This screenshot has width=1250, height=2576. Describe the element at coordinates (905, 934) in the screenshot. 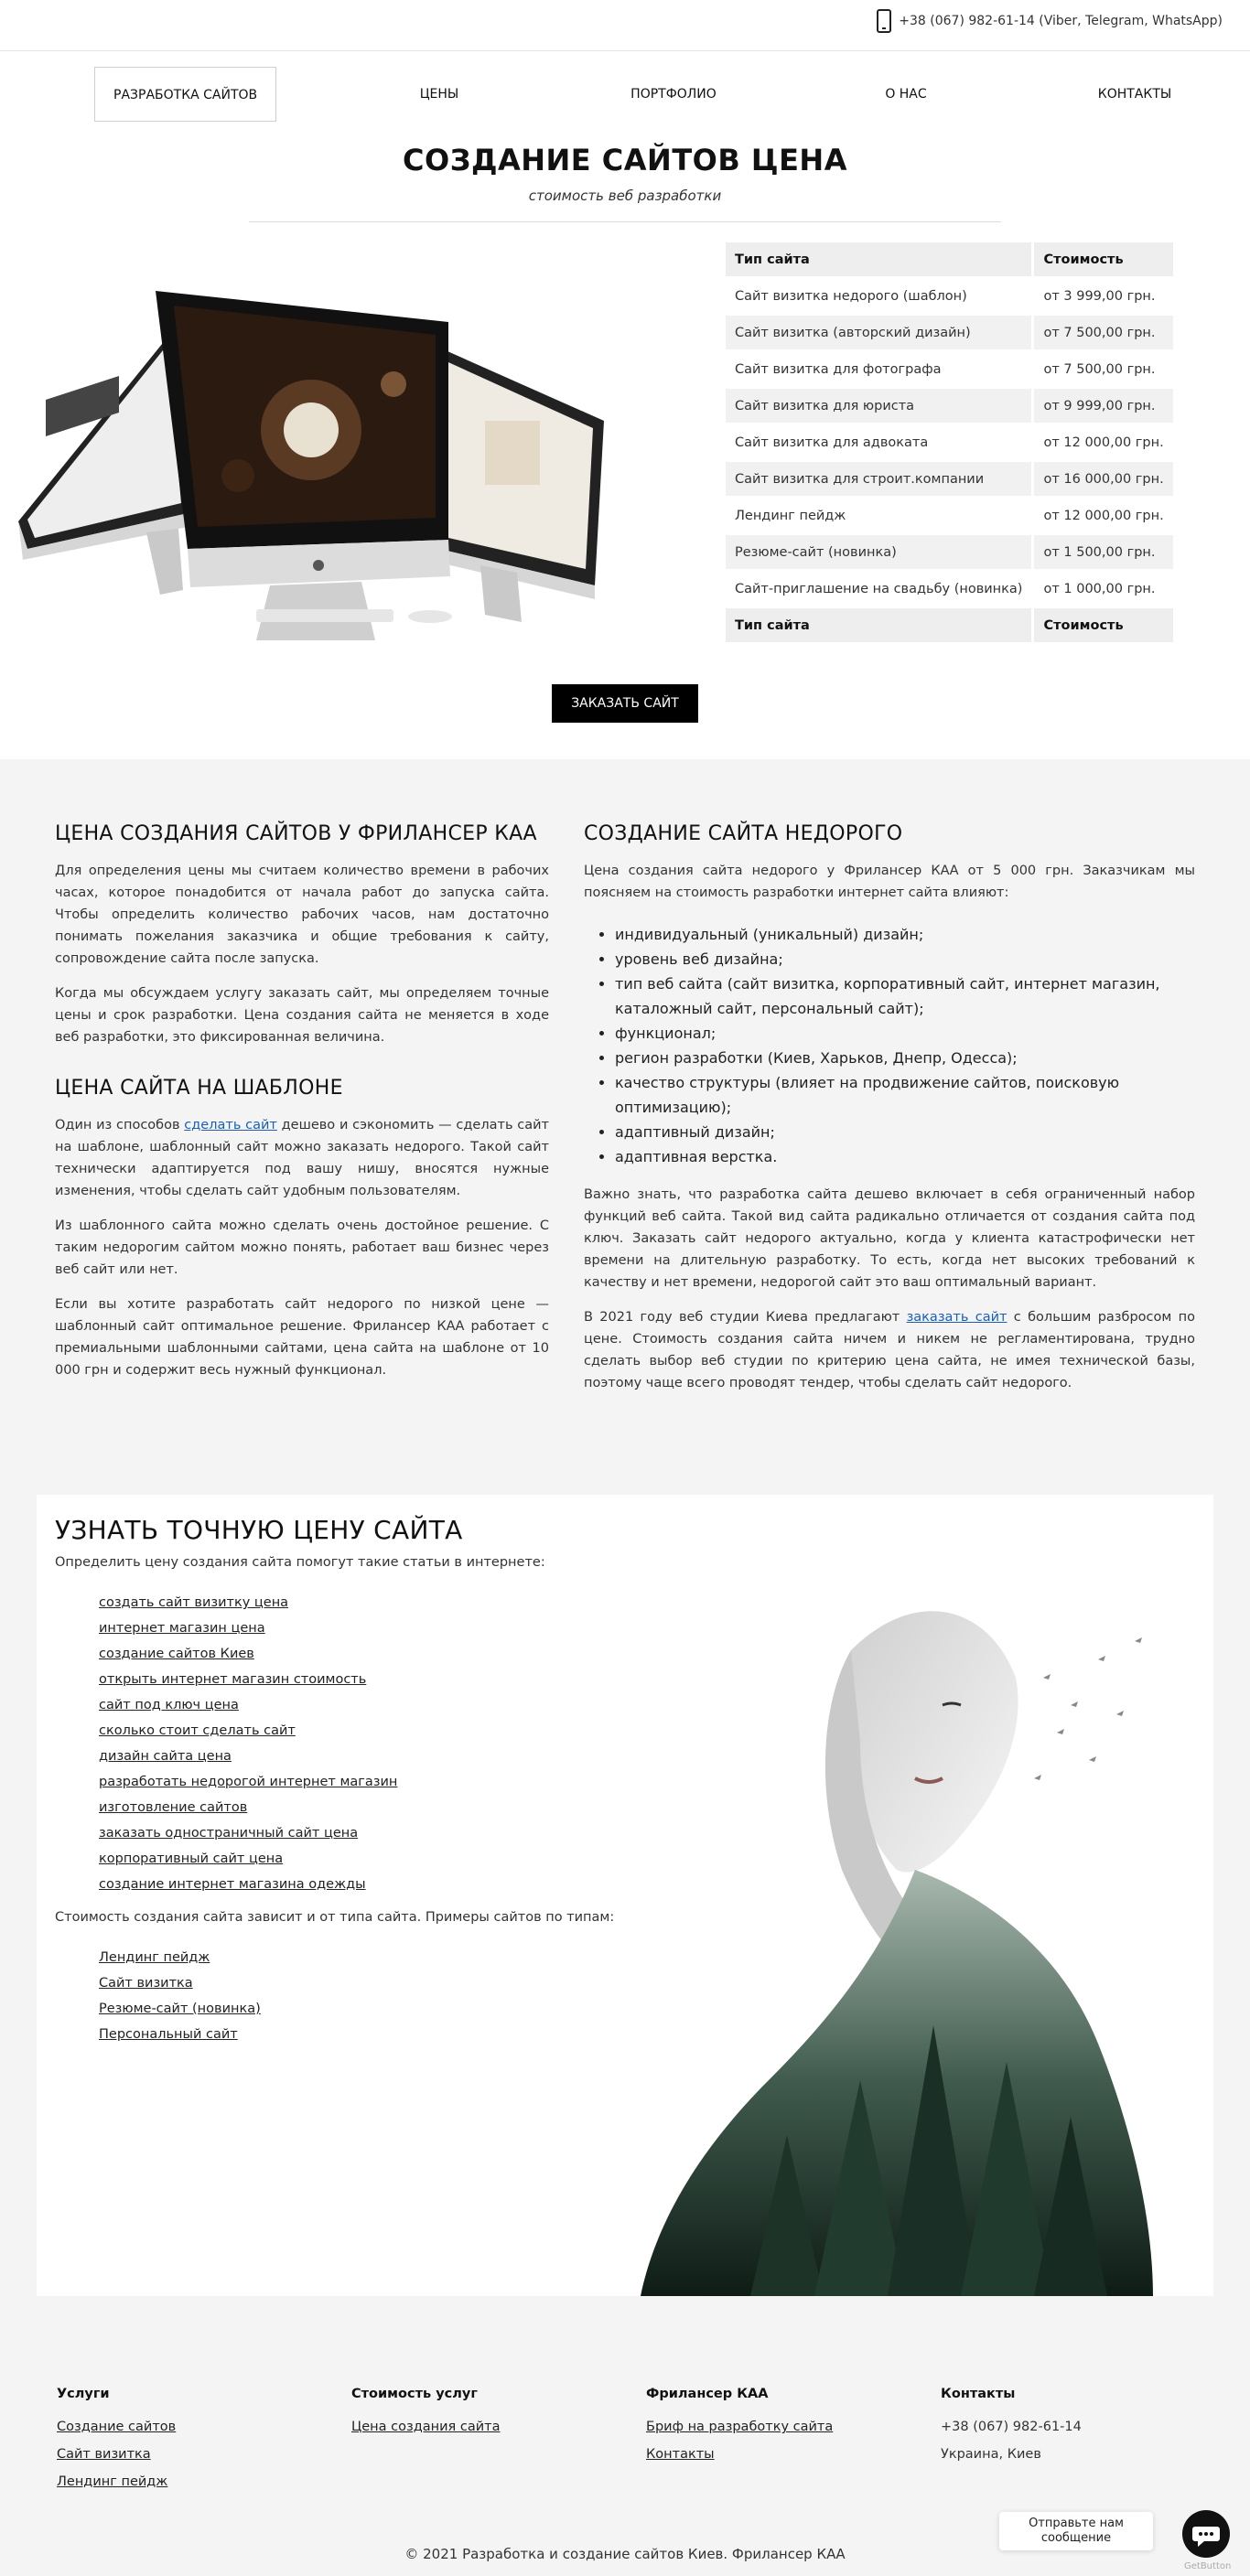

I see `list-item: индивидуальный (уникальный) дизайн;` at that location.